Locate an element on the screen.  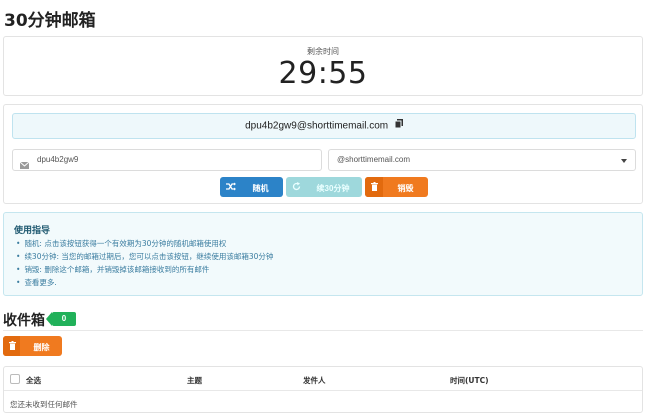
guide-item: 随机: 点击该按钮获得一个有效期为30分钟的随机邮箱使用权 is located at coordinates (144, 243).